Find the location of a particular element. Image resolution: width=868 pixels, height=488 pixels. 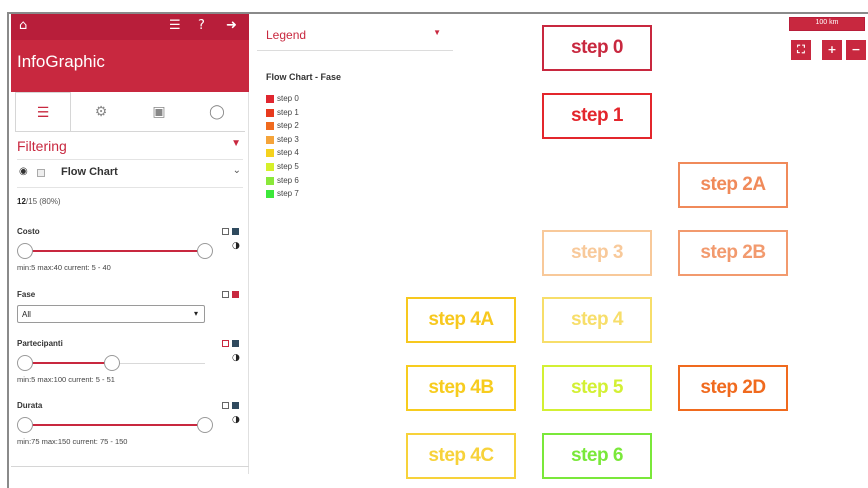

zoom-in-button: + is located at coordinates (832, 50).